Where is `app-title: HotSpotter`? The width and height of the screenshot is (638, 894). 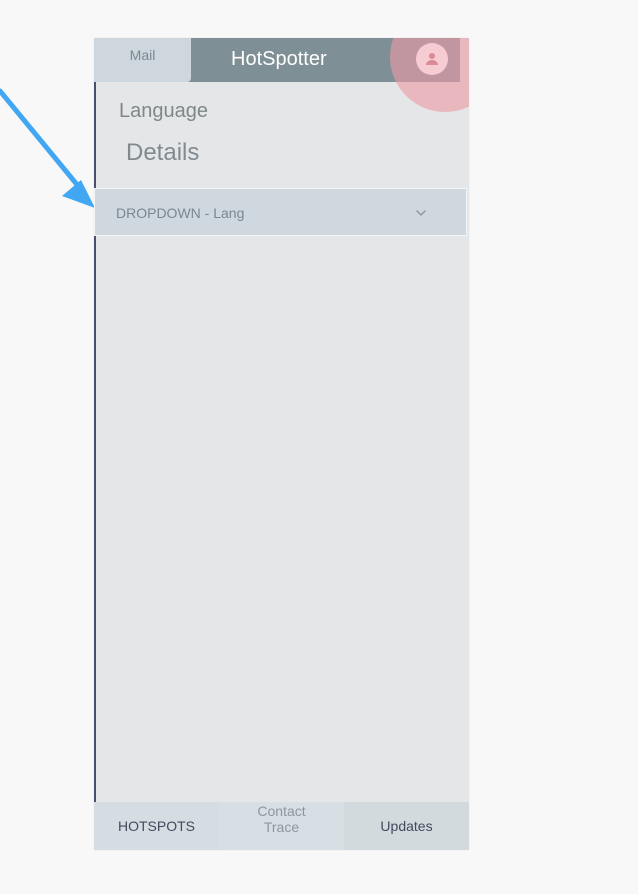 app-title: HotSpotter is located at coordinates (279, 59).